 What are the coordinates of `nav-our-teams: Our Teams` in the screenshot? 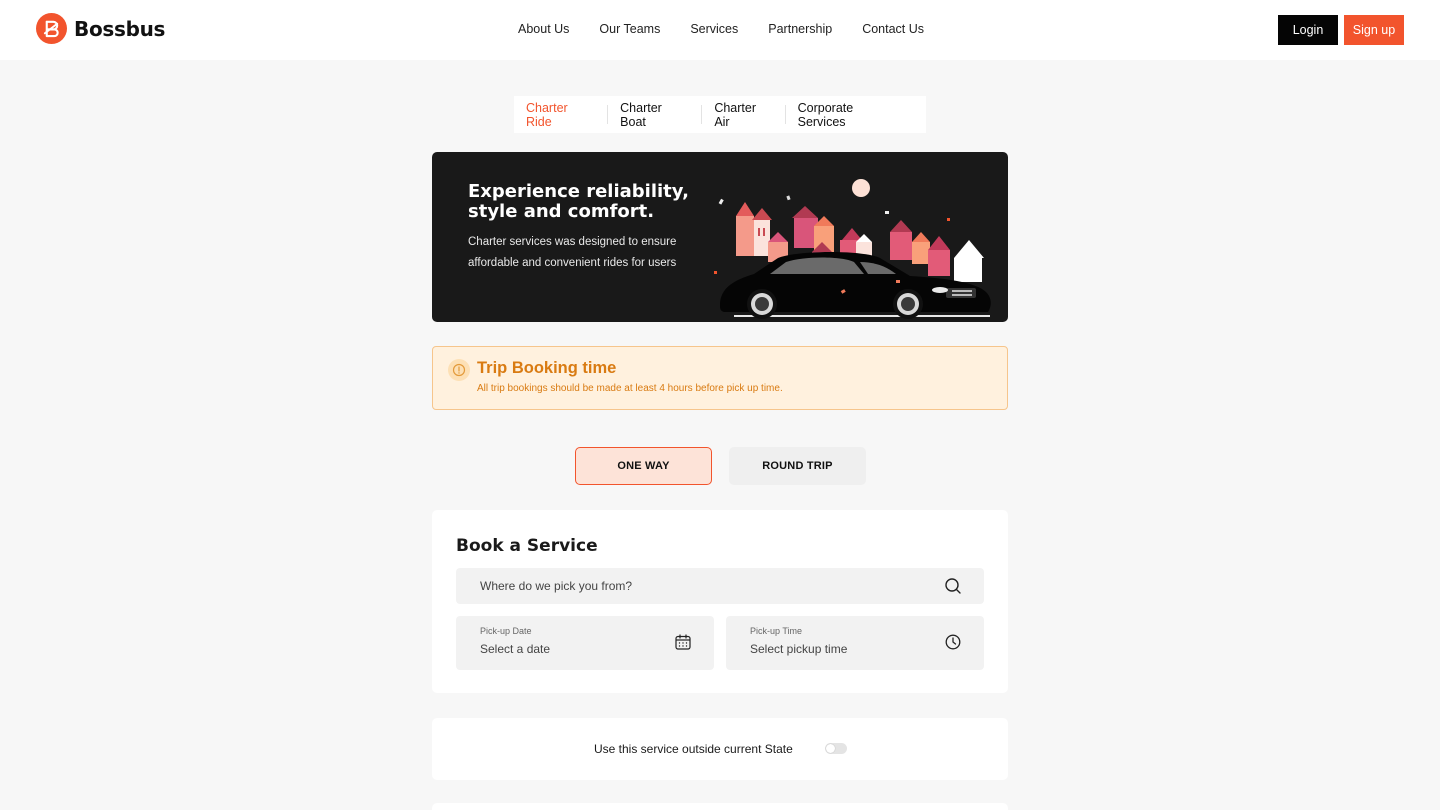 It's located at (629, 29).